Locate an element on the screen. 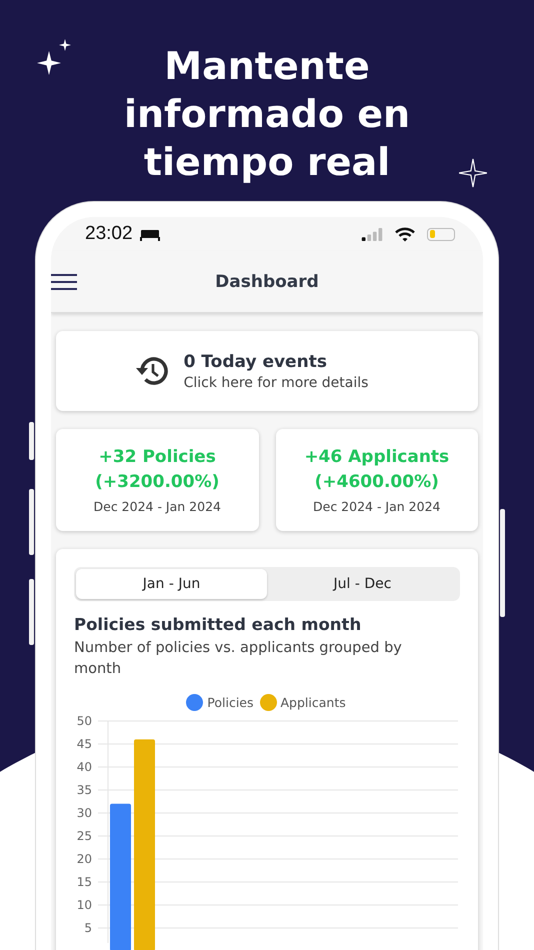 This screenshot has width=534, height=950. stat-change: (+3200.00%) is located at coordinates (157, 482).